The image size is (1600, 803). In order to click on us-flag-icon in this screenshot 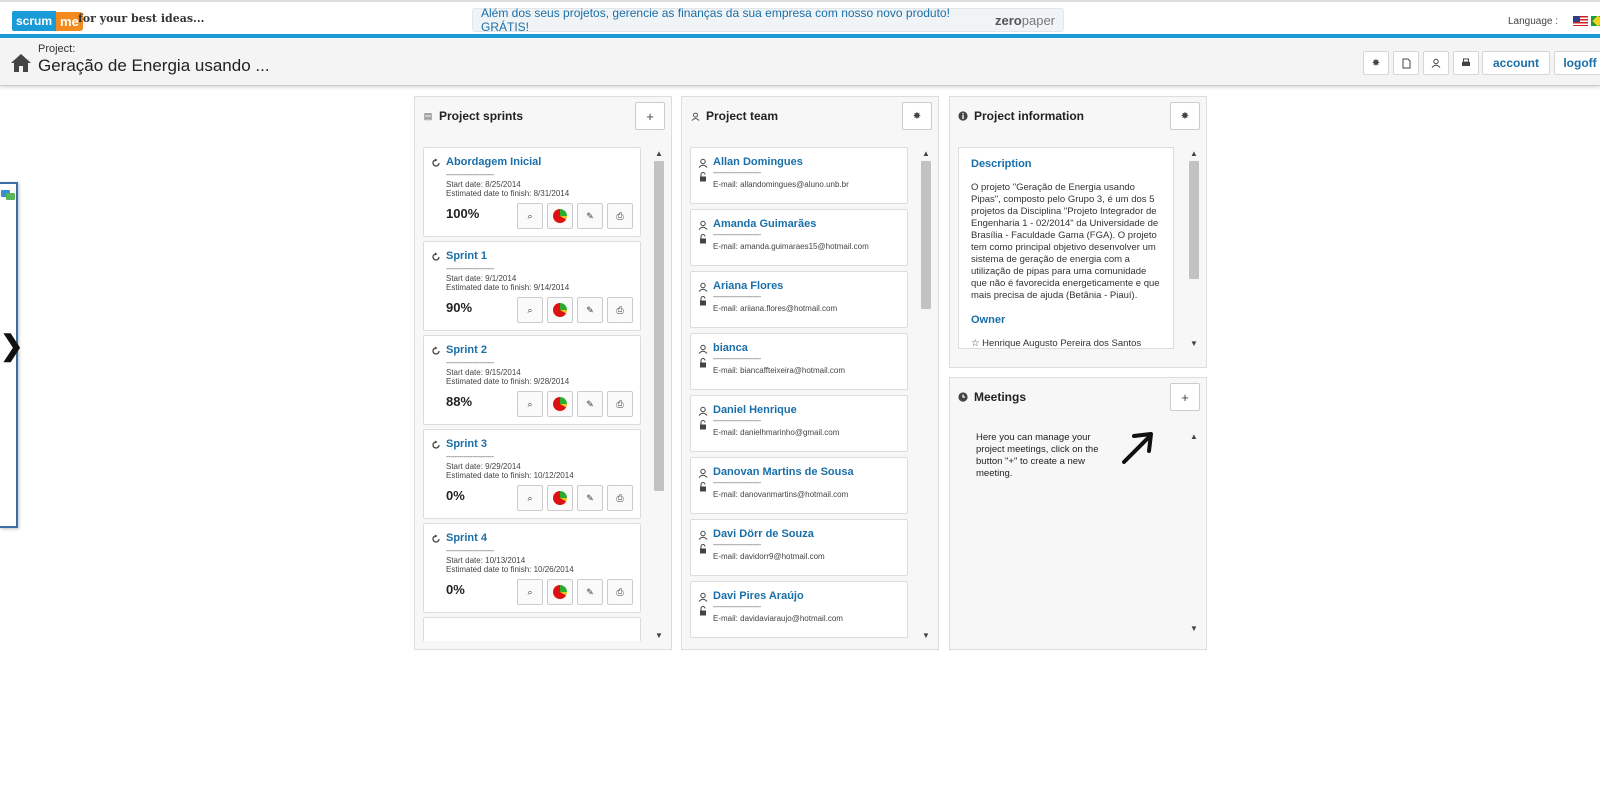, I will do `click(1580, 21)`.